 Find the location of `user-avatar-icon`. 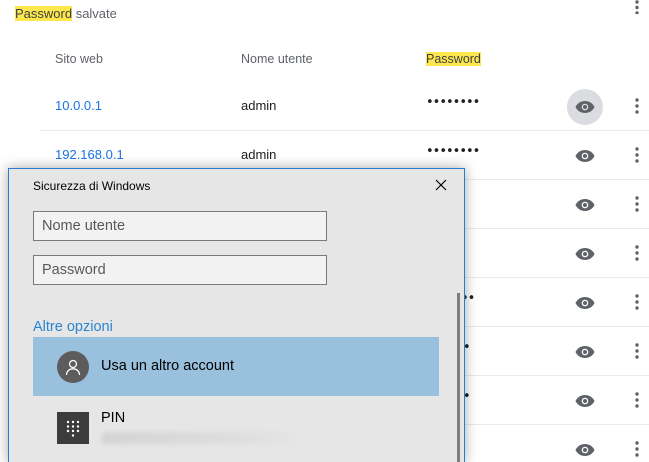

user-avatar-icon is located at coordinates (73, 367).